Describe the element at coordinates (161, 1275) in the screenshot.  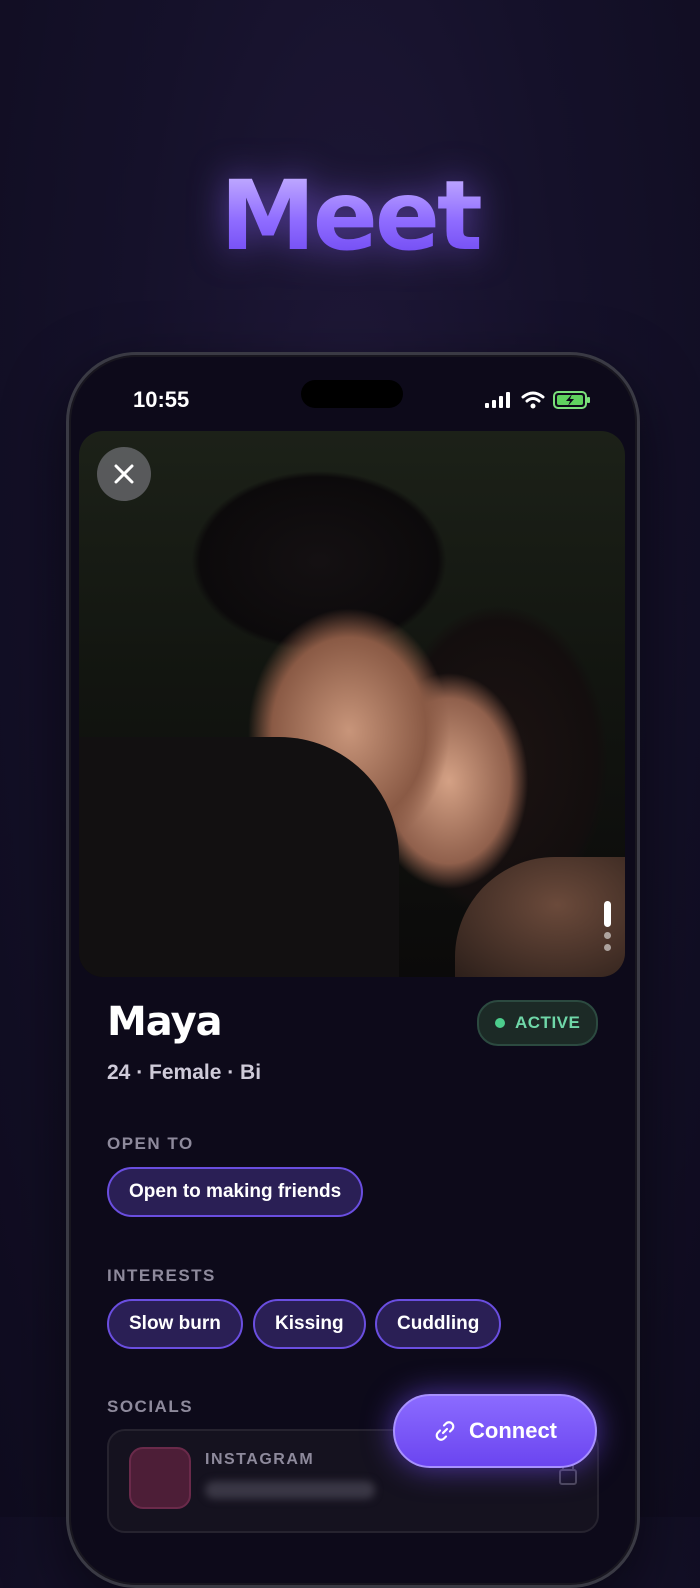
I see `interests-label: INTERESTS` at that location.